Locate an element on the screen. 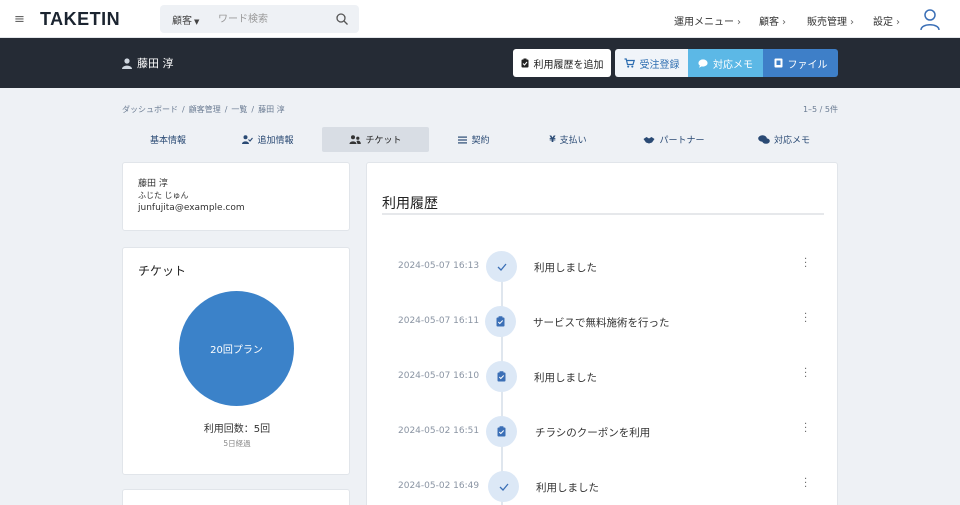  tab-payment: ¥ 支払い is located at coordinates (568, 139).